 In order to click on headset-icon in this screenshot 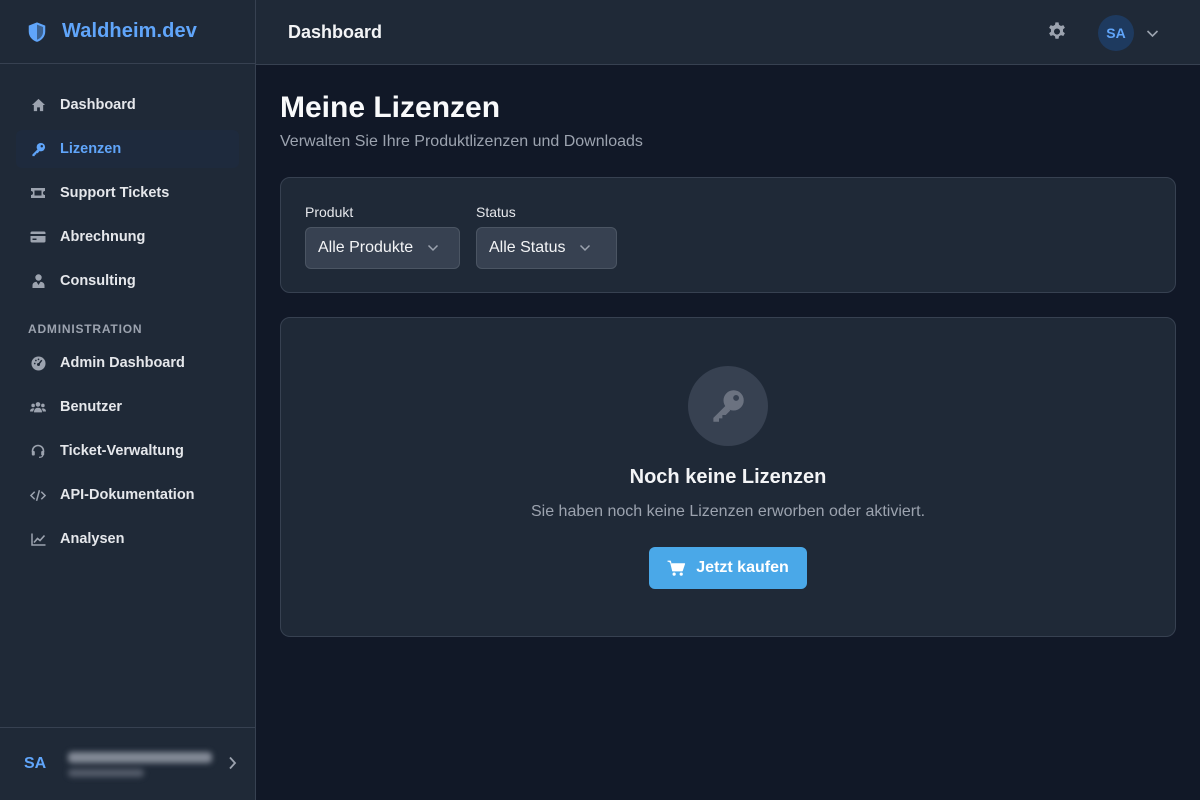, I will do `click(38, 451)`.